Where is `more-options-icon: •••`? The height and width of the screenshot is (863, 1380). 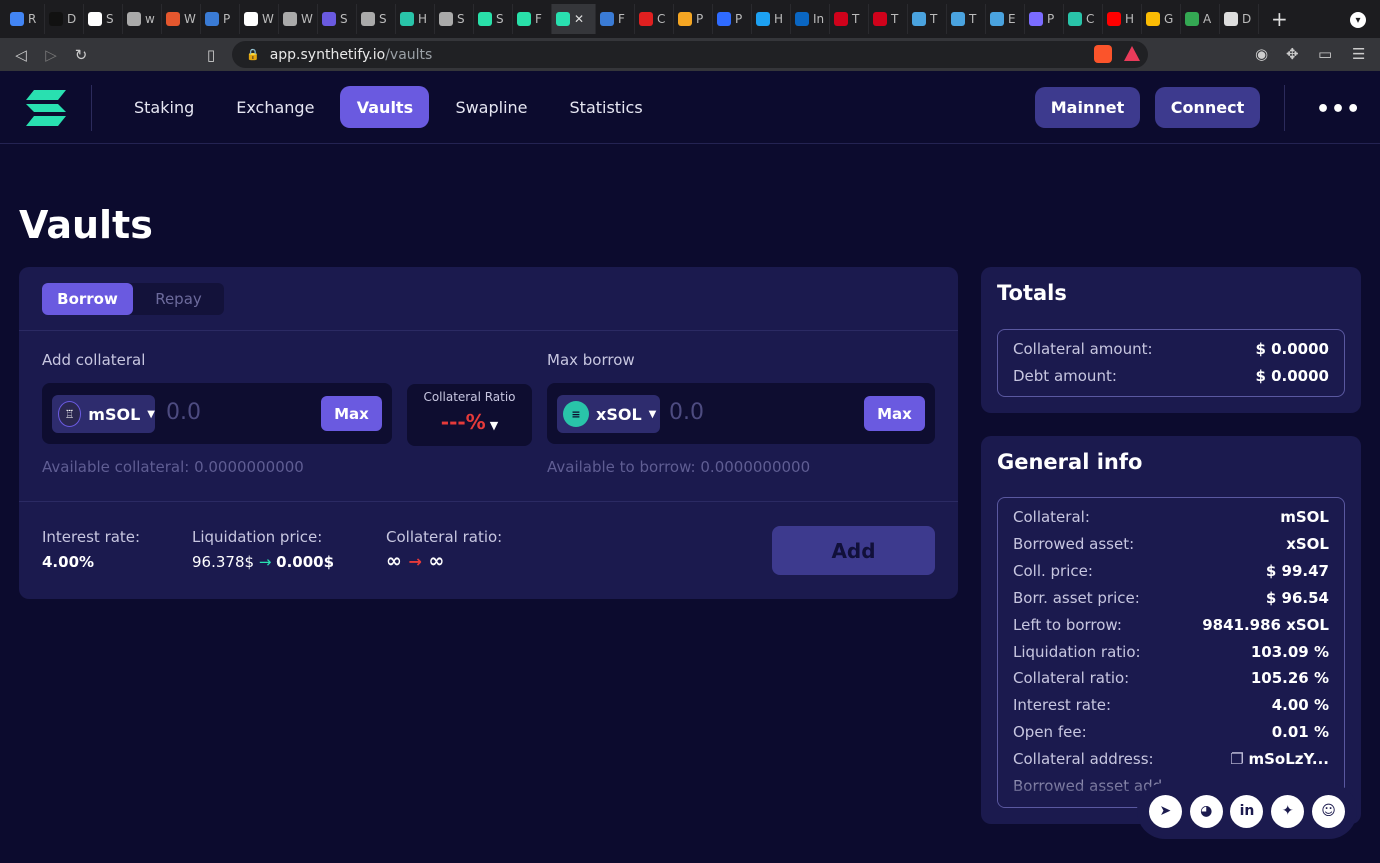 more-options-icon: ••• is located at coordinates (1338, 109).